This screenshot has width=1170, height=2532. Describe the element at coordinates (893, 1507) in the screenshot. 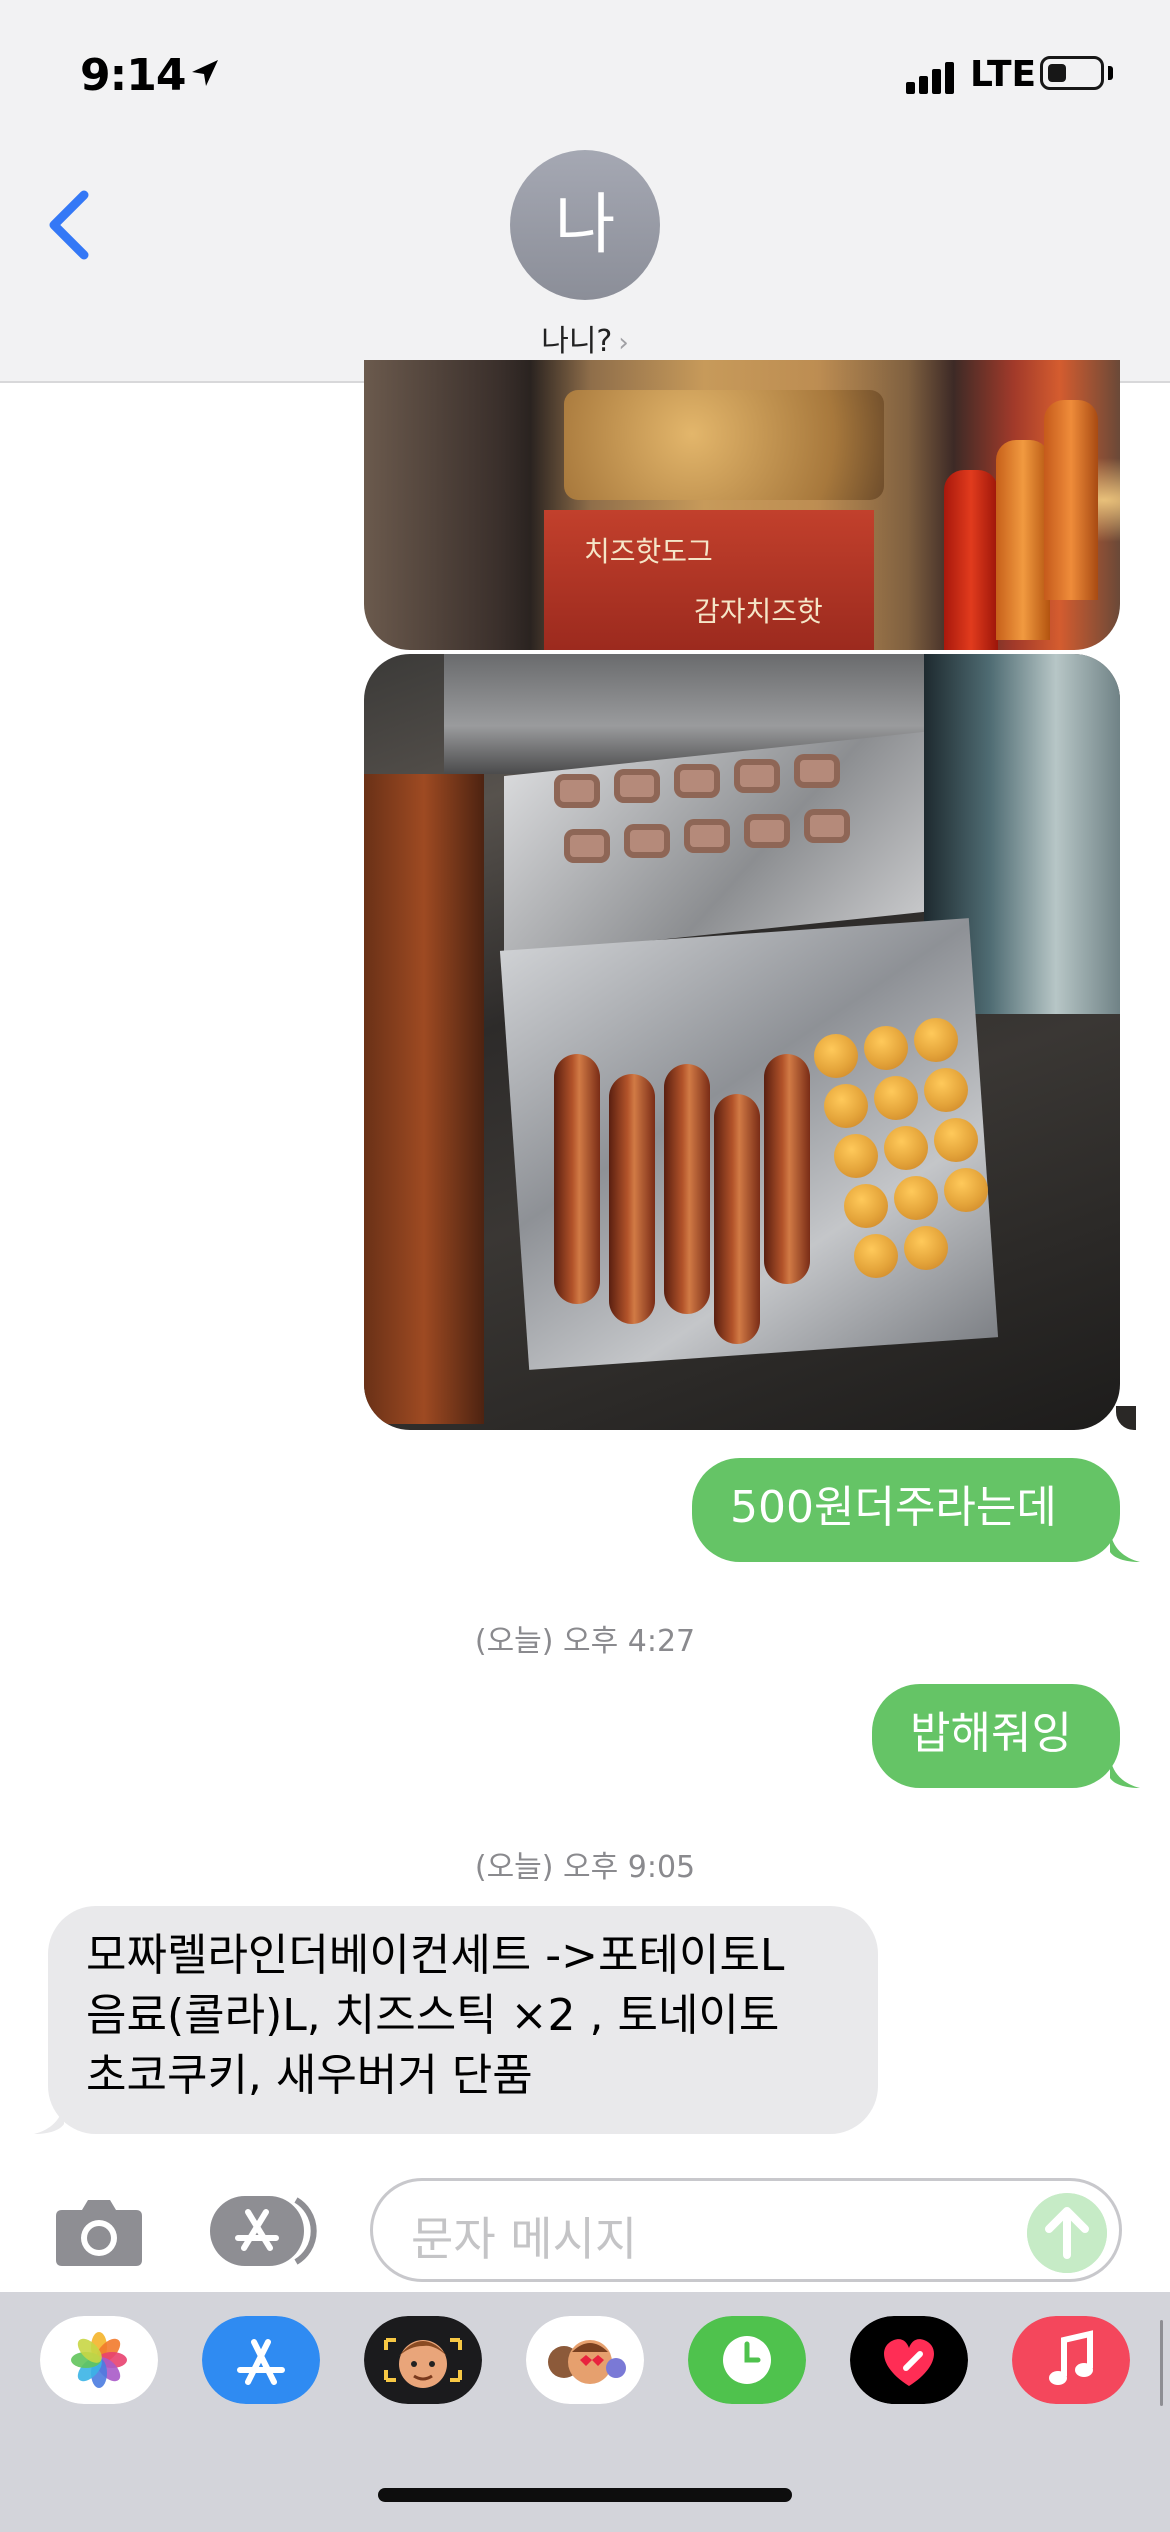

I see `message-text: 500원더주라는데` at that location.